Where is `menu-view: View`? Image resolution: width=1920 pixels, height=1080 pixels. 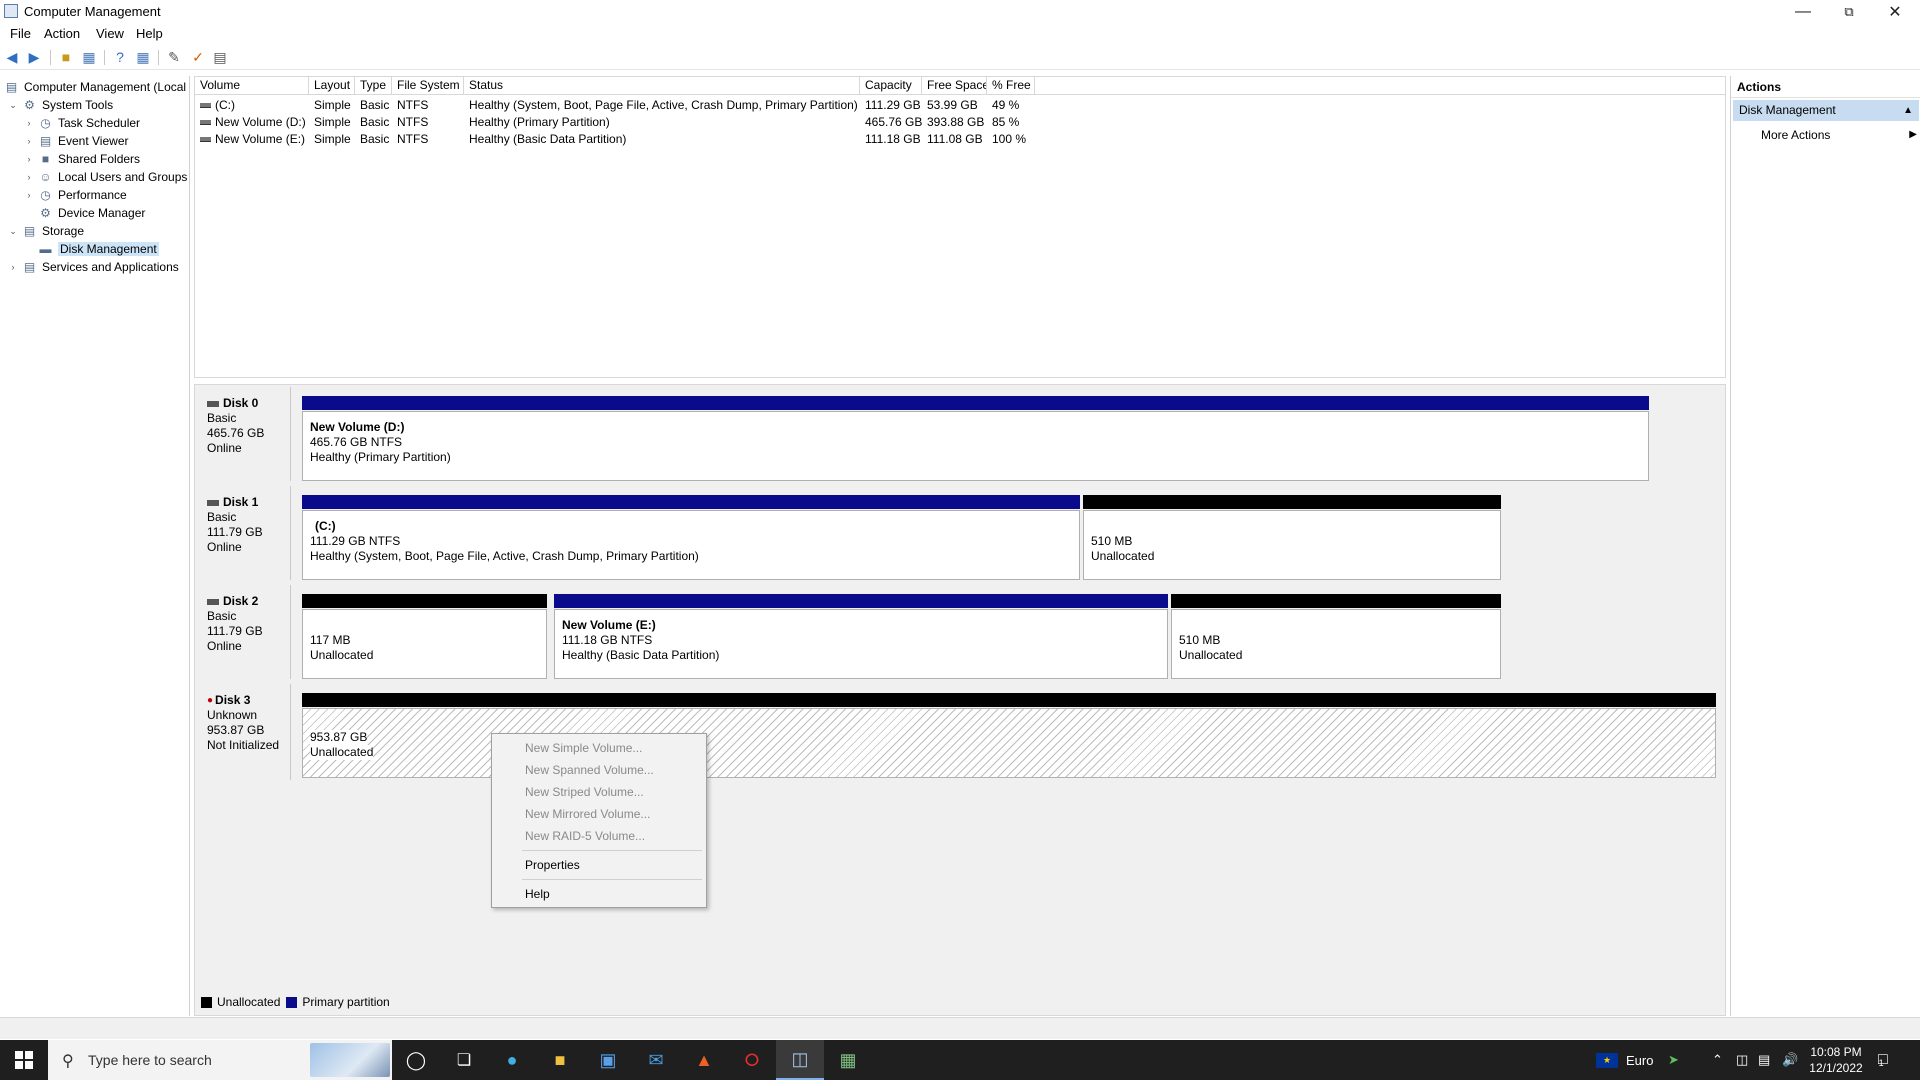
menu-view: View is located at coordinates (110, 33).